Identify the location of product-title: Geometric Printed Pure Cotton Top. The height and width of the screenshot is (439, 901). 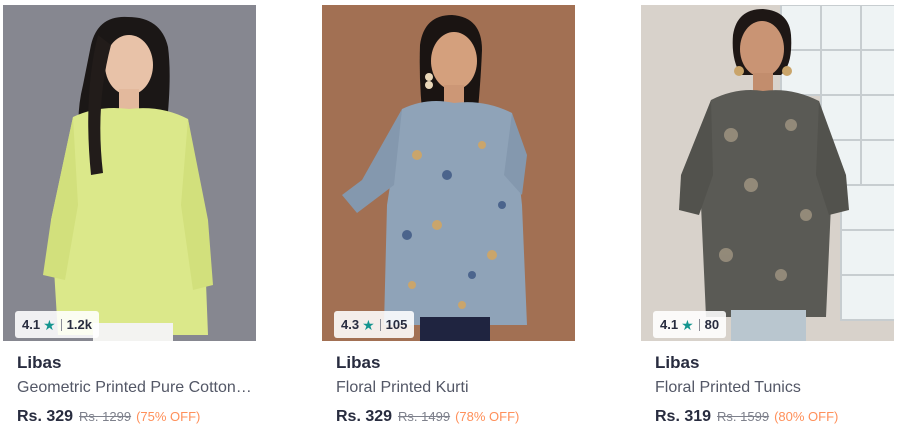
(135, 387).